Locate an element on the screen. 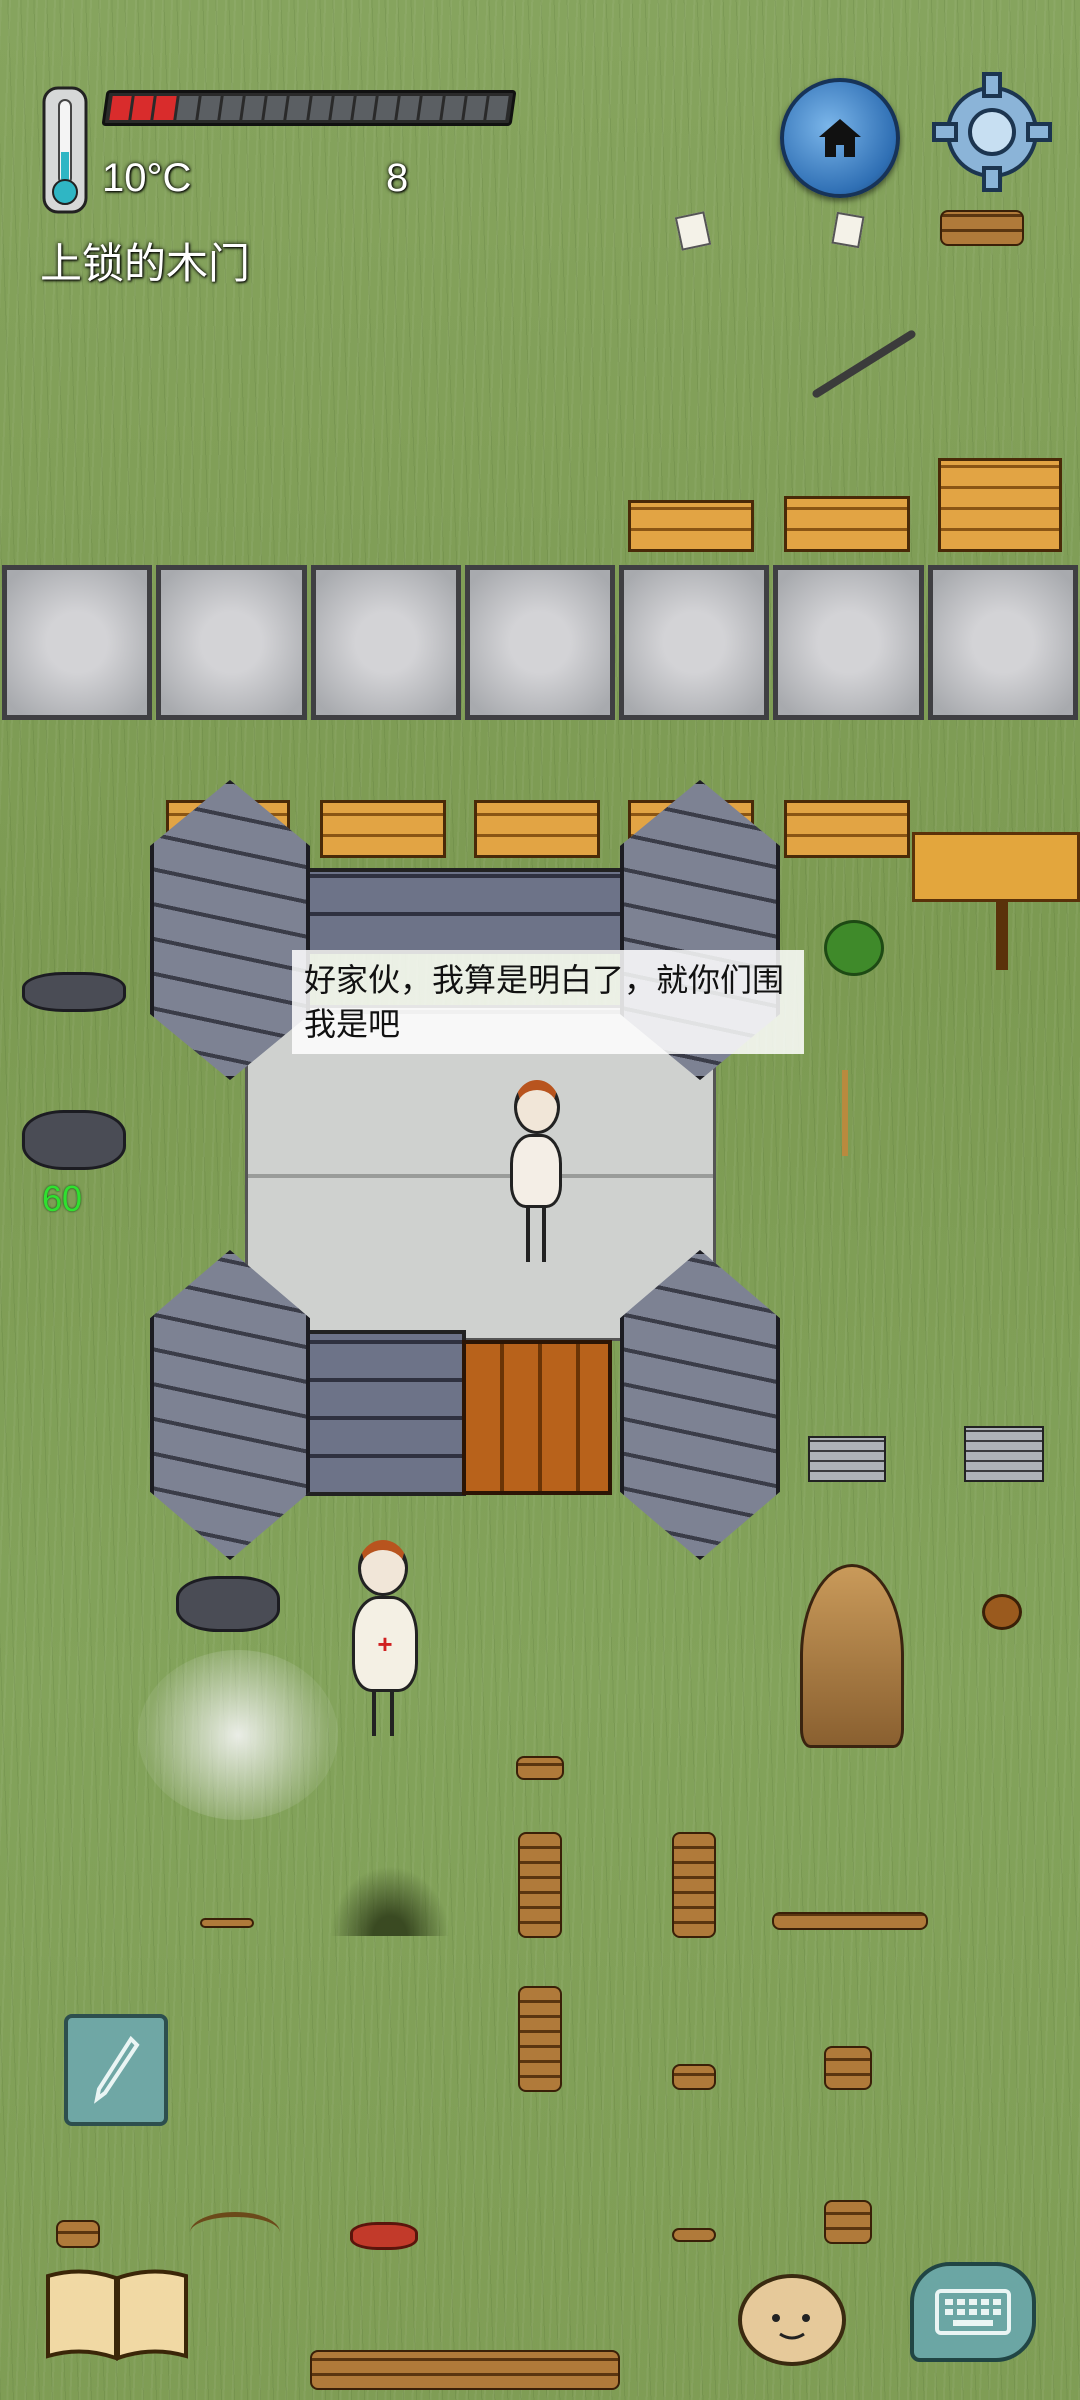  smoke-cloud is located at coordinates (238, 1735).